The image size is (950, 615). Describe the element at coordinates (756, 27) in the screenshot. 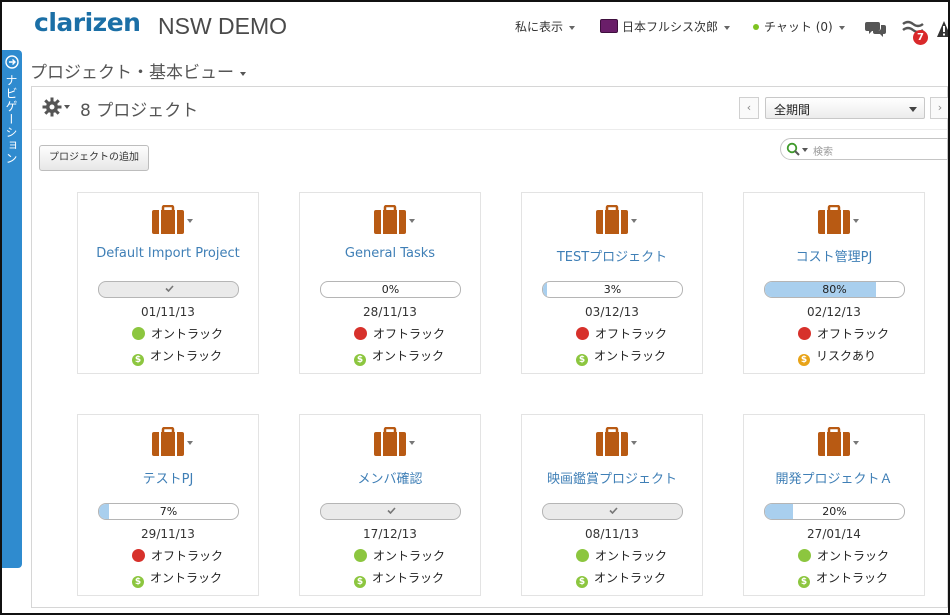

I see `online-status-icon` at that location.